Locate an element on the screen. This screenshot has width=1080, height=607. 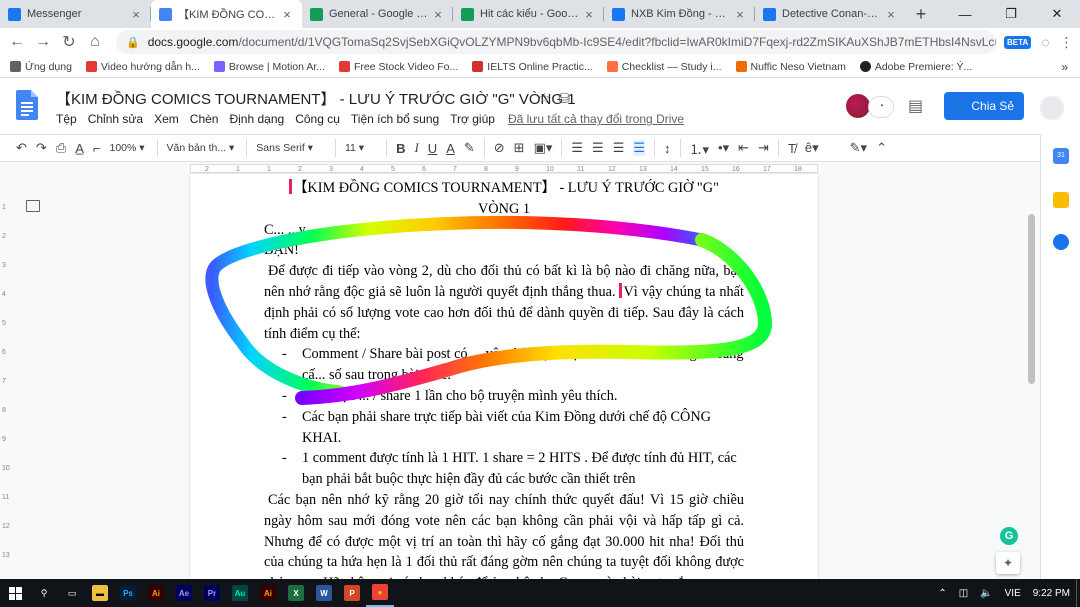
ruler-bar: 2 1 1 2 3 4 5 6 7 8 9 10 11 12 13 14 15 16 17 18 is located at coordinates (504, 168).